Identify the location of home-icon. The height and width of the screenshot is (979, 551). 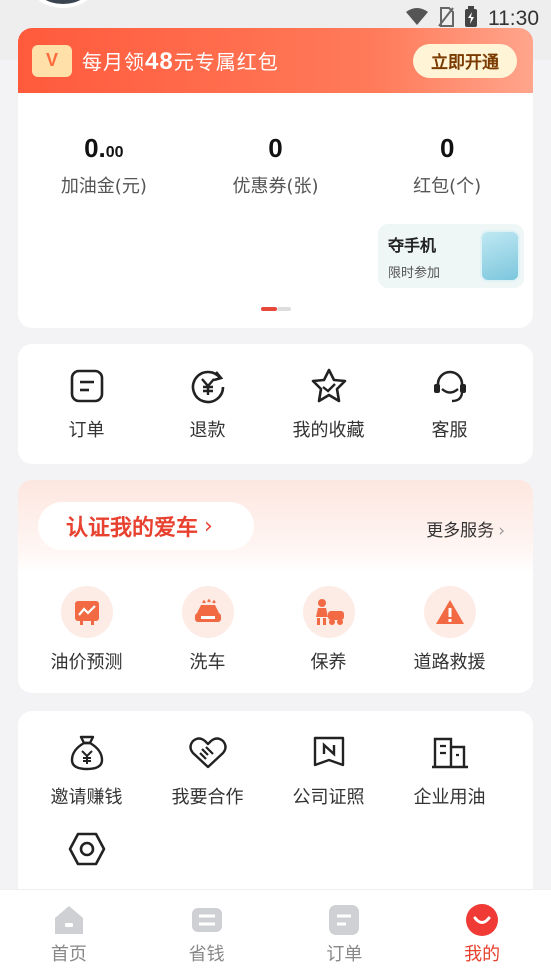
(69, 920).